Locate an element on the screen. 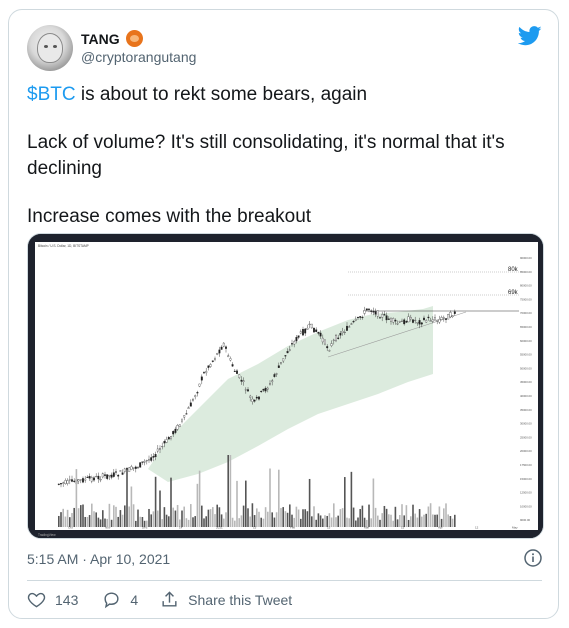 This screenshot has height=628, width=569. y-tick-label: 85000.00 is located at coordinates (526, 272).